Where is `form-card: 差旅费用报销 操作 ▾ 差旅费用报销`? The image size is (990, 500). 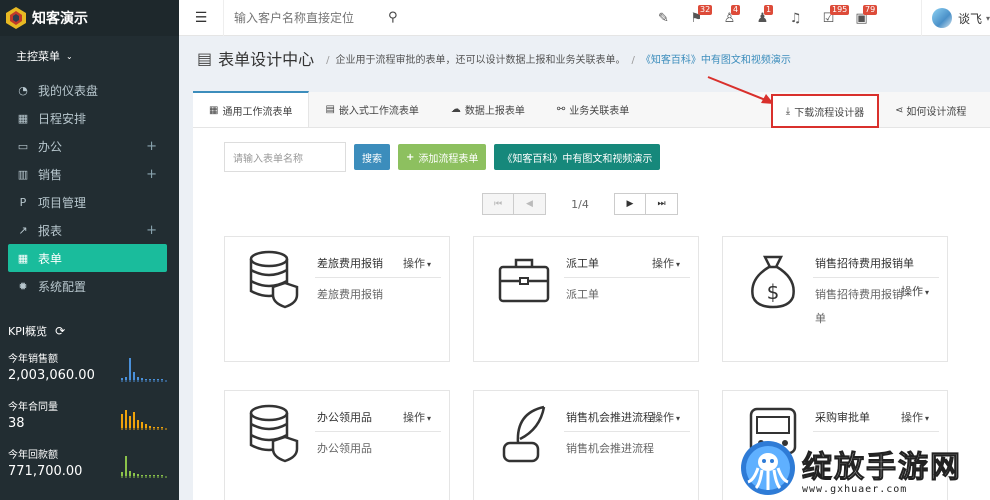 form-card: 差旅费用报销 操作 ▾ 差旅费用报销 is located at coordinates (337, 299).